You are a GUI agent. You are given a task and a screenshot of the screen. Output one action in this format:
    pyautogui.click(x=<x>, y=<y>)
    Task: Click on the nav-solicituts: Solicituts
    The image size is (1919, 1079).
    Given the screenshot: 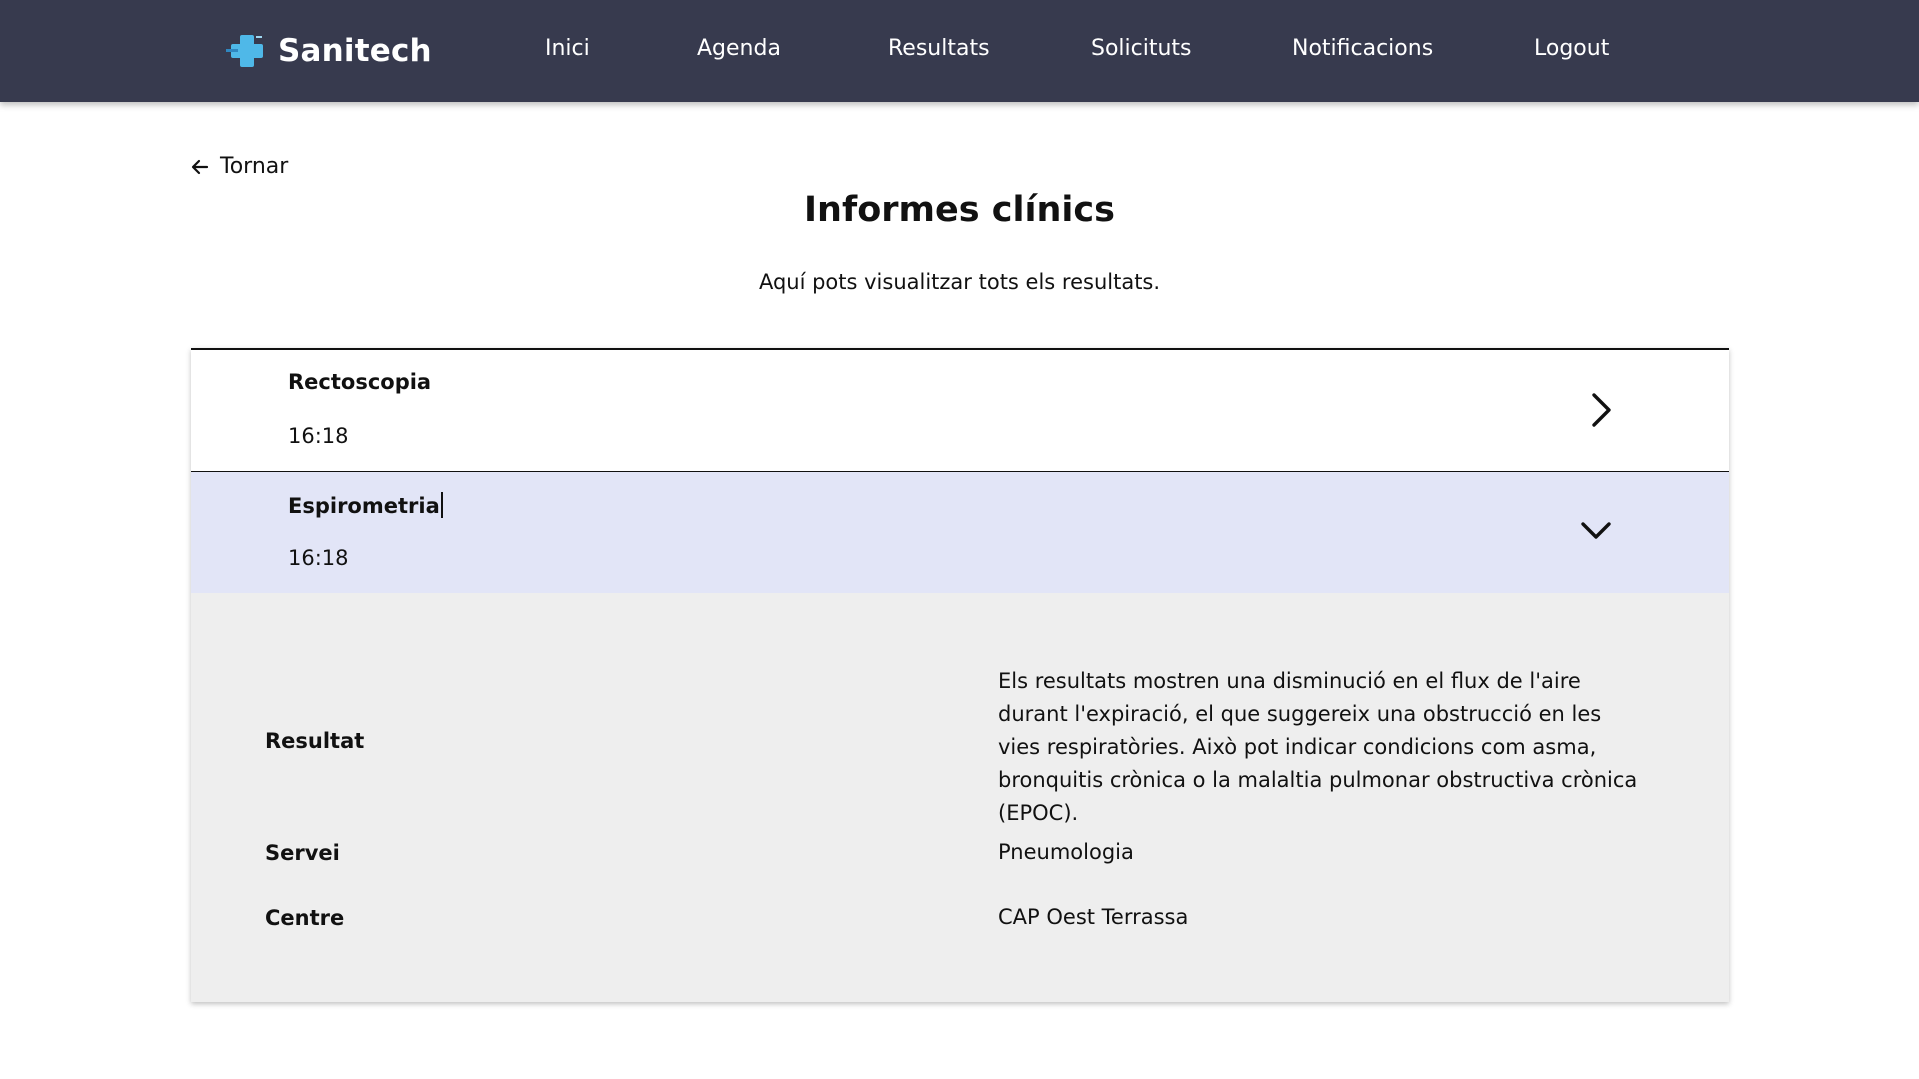 What is the action you would take?
    pyautogui.click(x=1141, y=48)
    